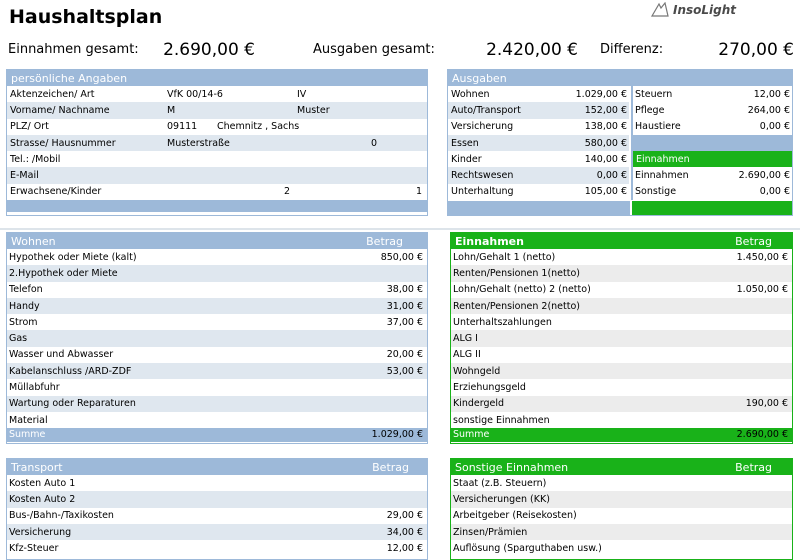 This screenshot has height=560, width=800. Describe the element at coordinates (217, 355) in the screenshot. I see `table-row: Wasser und Abwasser 20,00 €` at that location.